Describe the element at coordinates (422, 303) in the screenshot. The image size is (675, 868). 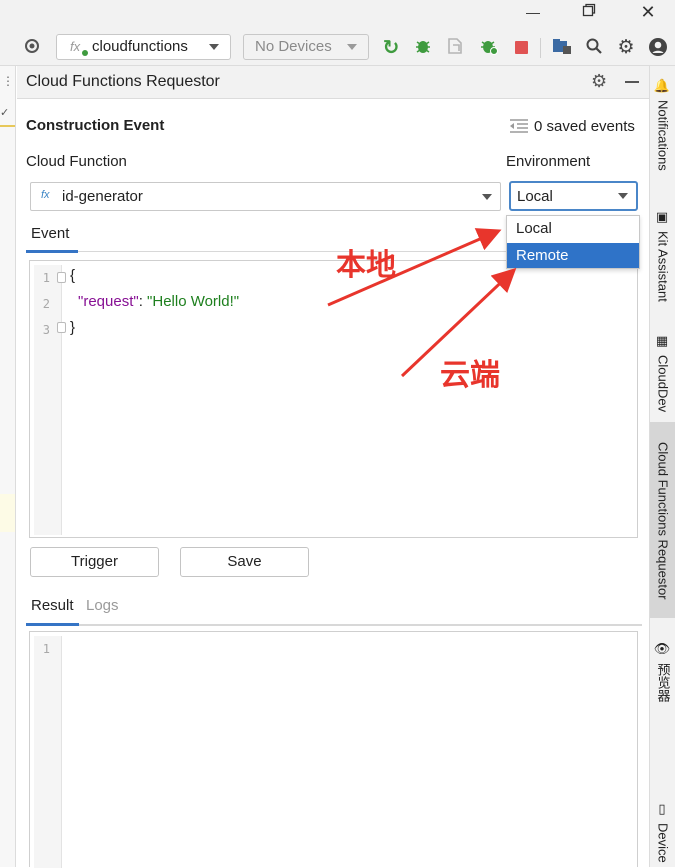
I see `annotation-arrows` at that location.